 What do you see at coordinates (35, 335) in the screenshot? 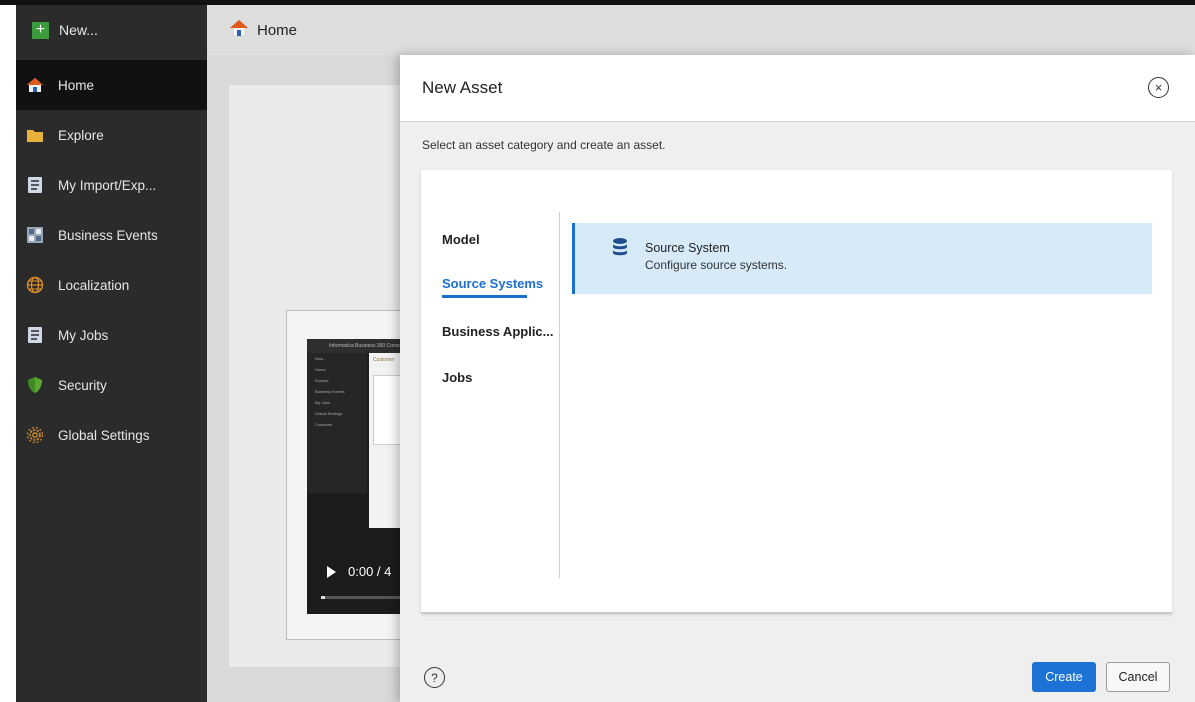
I see `jobs-icon` at bounding box center [35, 335].